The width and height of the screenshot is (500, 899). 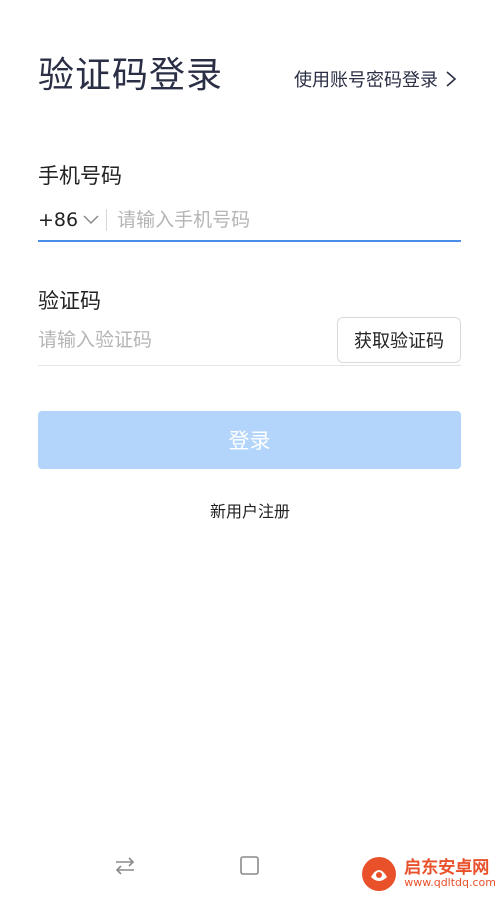 What do you see at coordinates (125, 866) in the screenshot?
I see `recent-apps-icon` at bounding box center [125, 866].